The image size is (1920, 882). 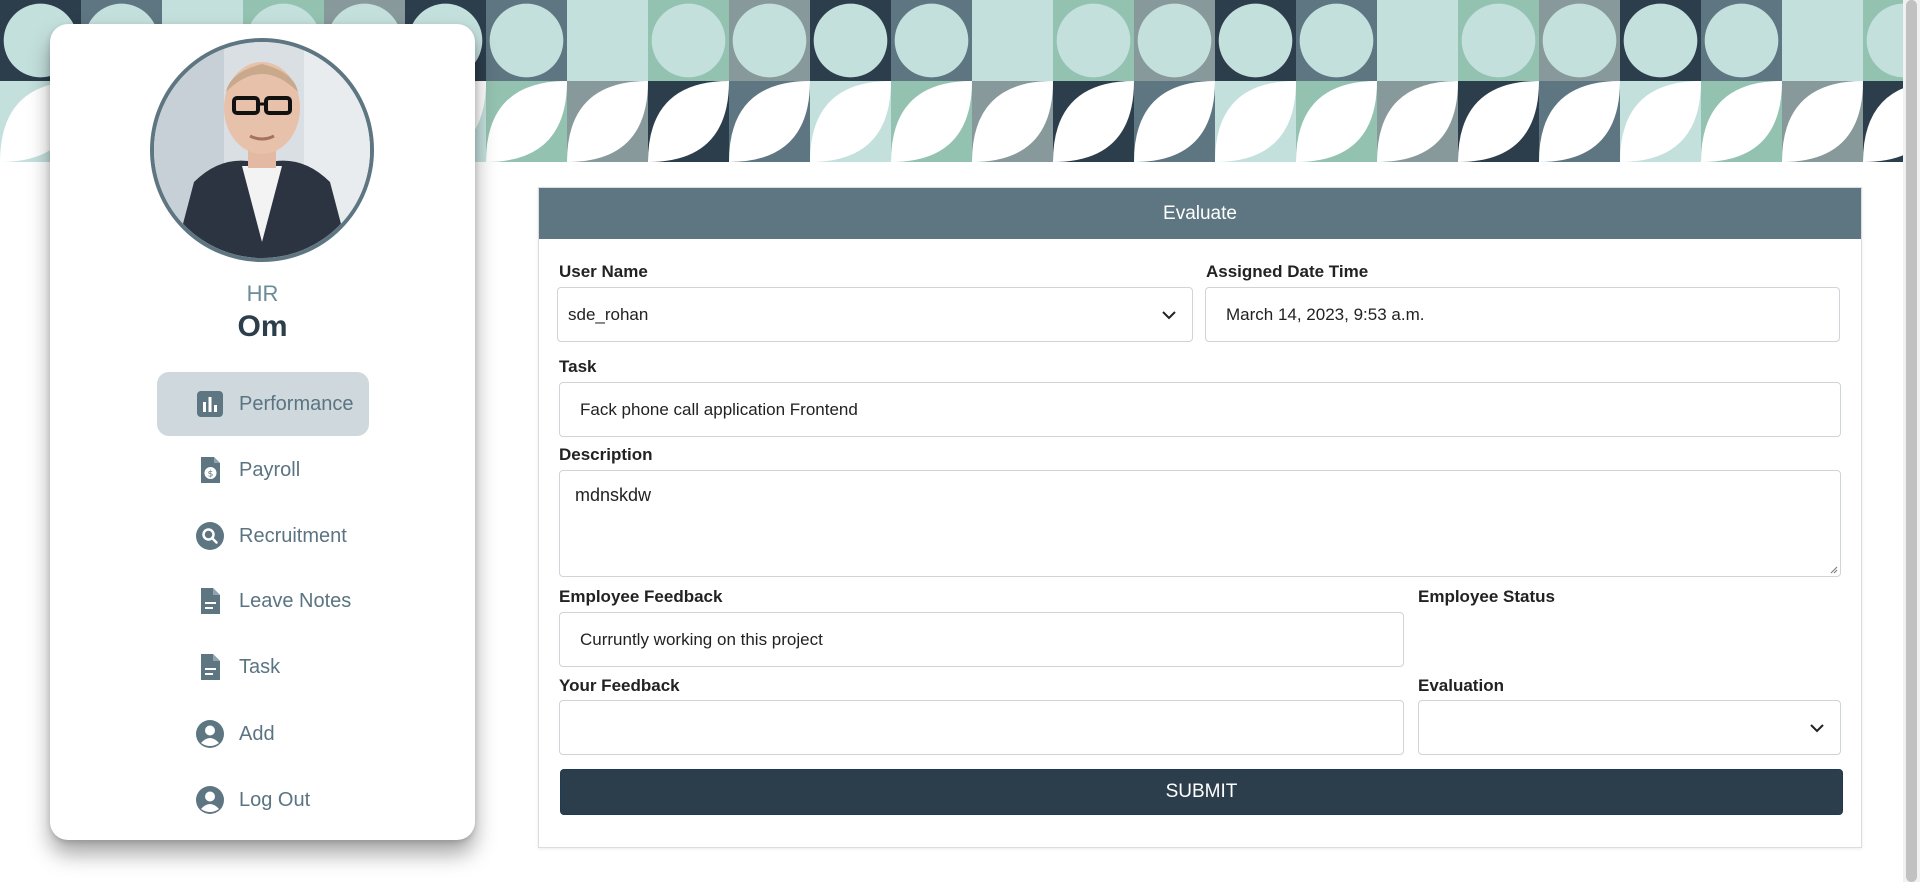 I want to click on employee-feedback-value: Curruntly working on this project, so click(x=701, y=639).